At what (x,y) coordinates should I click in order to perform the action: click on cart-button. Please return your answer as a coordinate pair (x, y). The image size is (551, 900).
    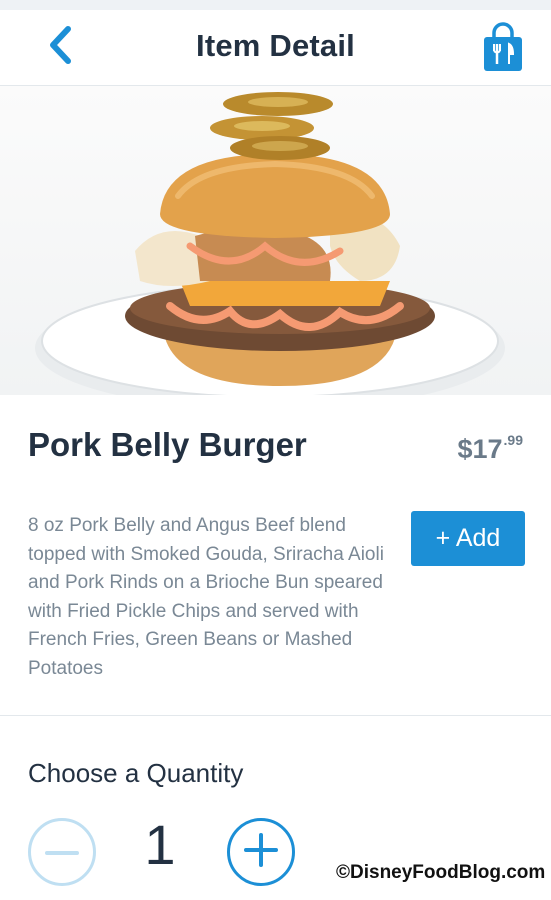
    Looking at the image, I should click on (503, 48).